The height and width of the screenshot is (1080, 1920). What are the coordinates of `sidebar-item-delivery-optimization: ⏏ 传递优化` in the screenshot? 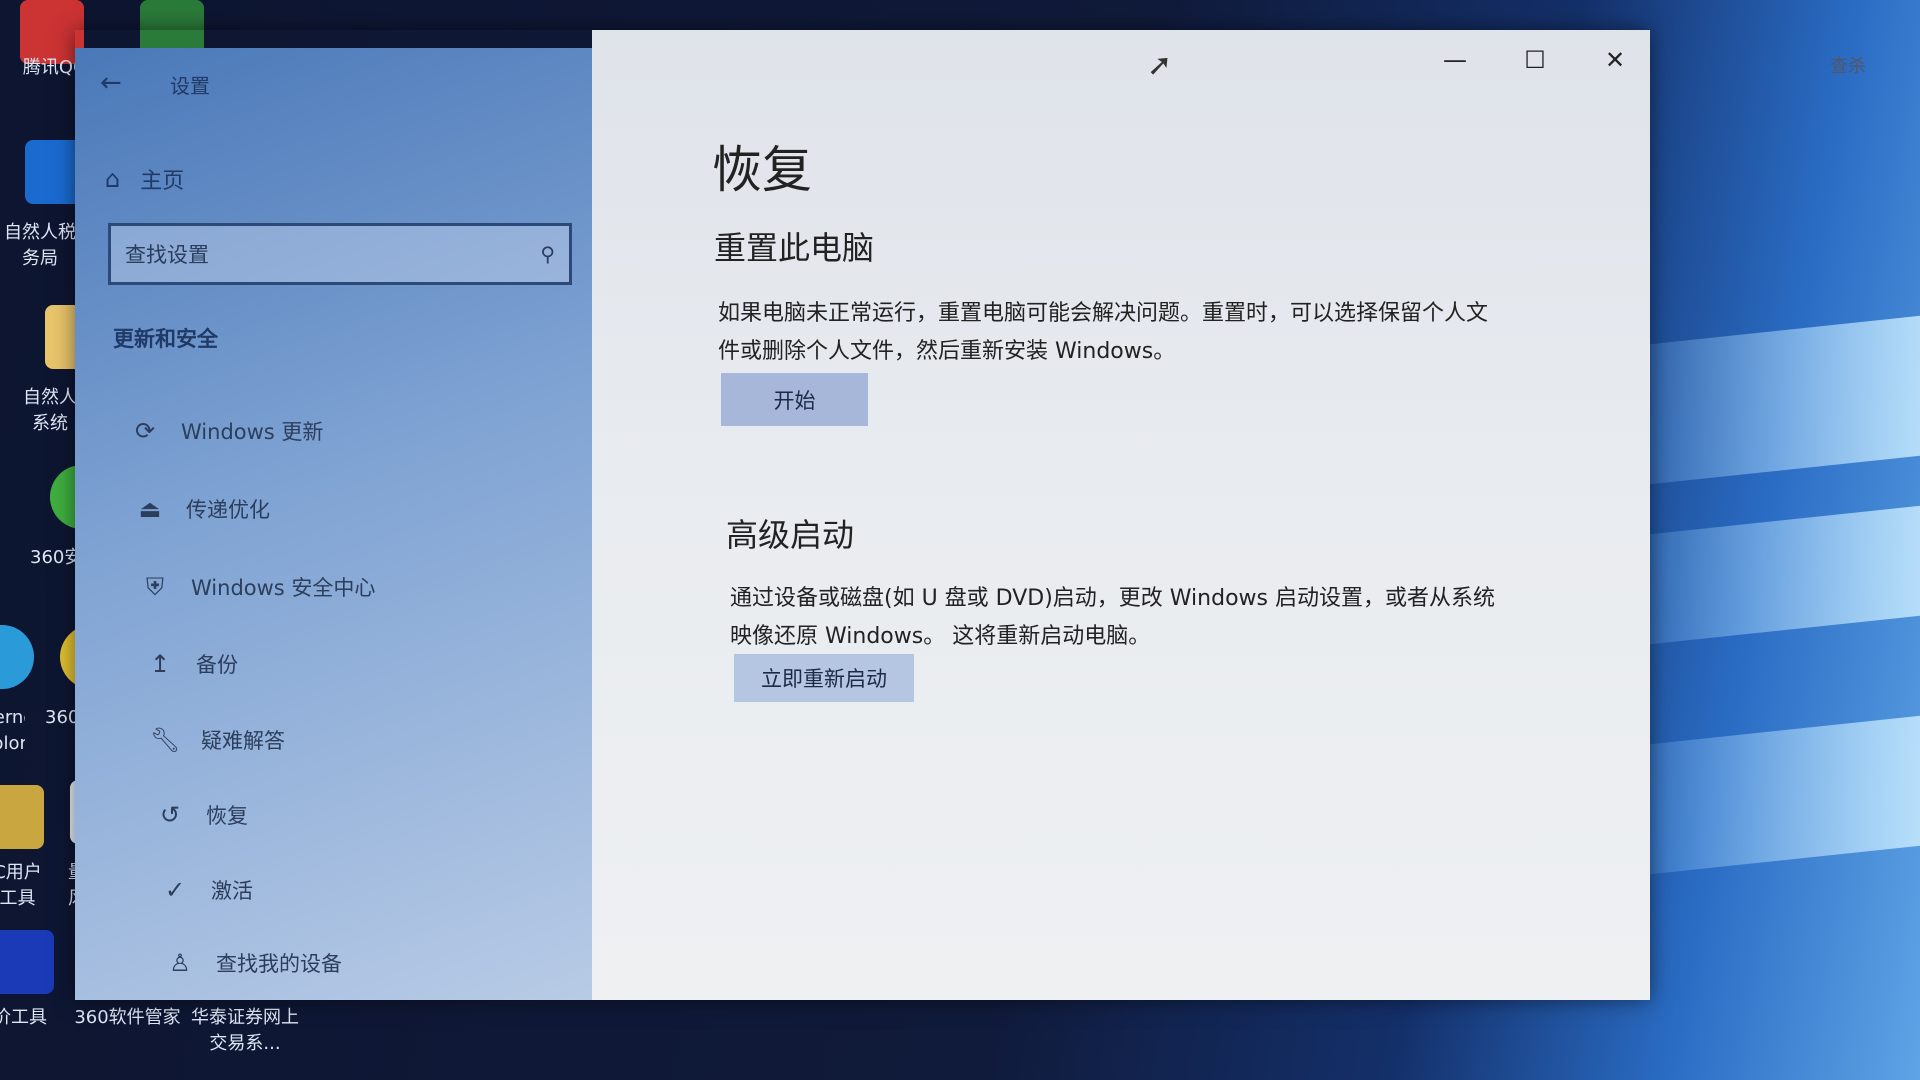 It's located at (200, 509).